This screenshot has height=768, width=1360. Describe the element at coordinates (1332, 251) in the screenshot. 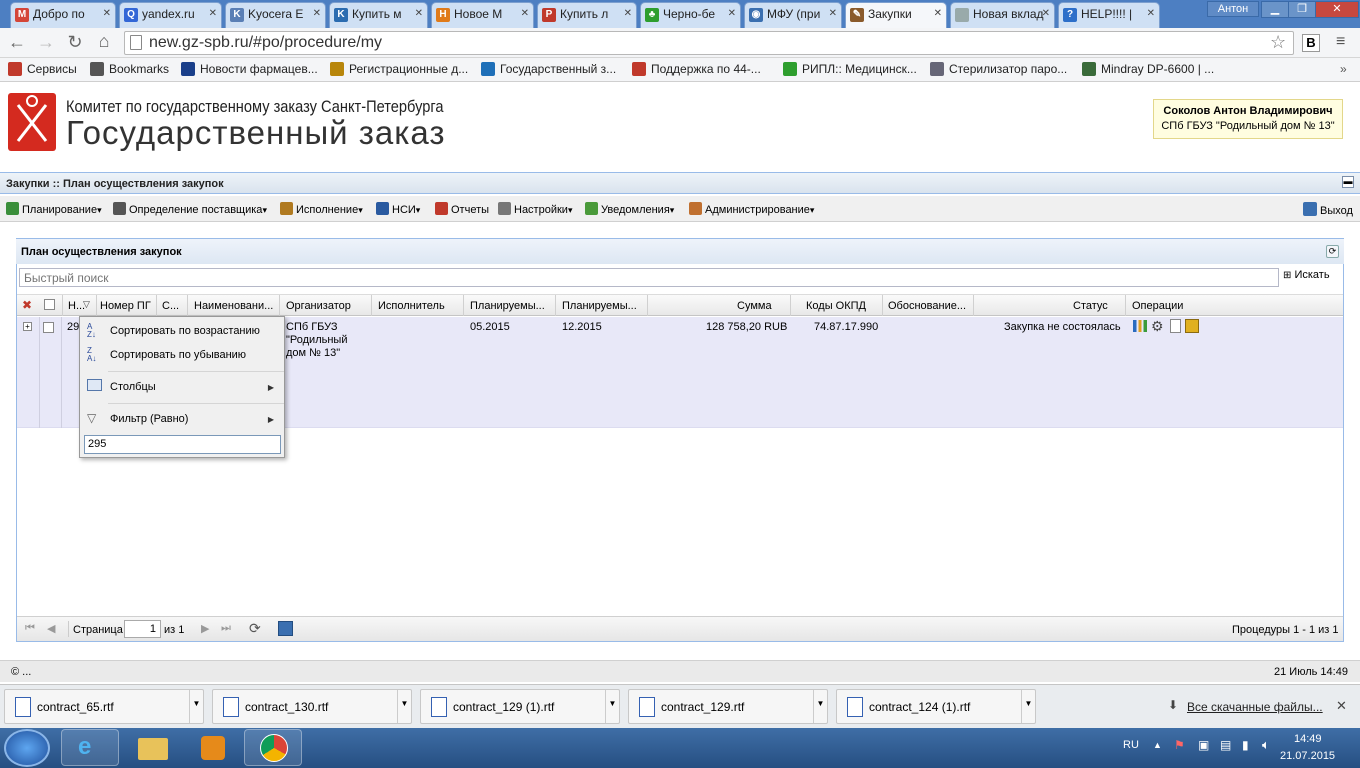

I see `refresh-panel-icon: ⟳` at that location.